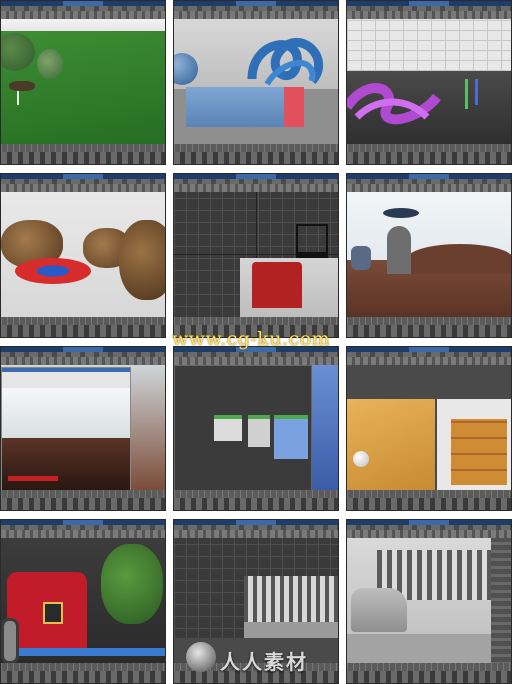 The width and height of the screenshot is (512, 684). Describe the element at coordinates (501, 600) in the screenshot. I see `command-panel` at that location.